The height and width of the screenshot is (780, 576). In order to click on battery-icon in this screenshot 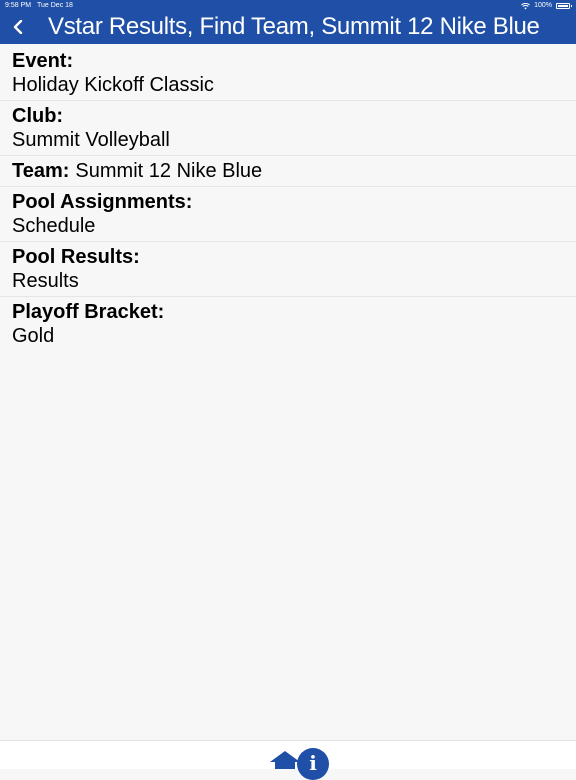, I will do `click(564, 6)`.